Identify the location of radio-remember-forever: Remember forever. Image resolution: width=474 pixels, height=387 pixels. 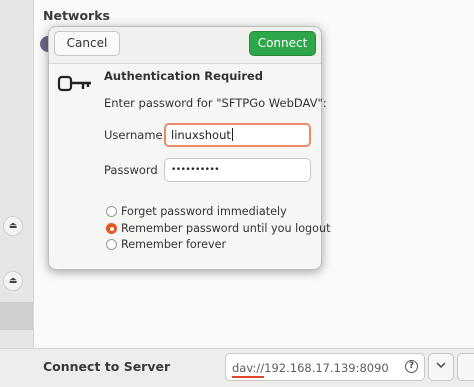
(166, 244).